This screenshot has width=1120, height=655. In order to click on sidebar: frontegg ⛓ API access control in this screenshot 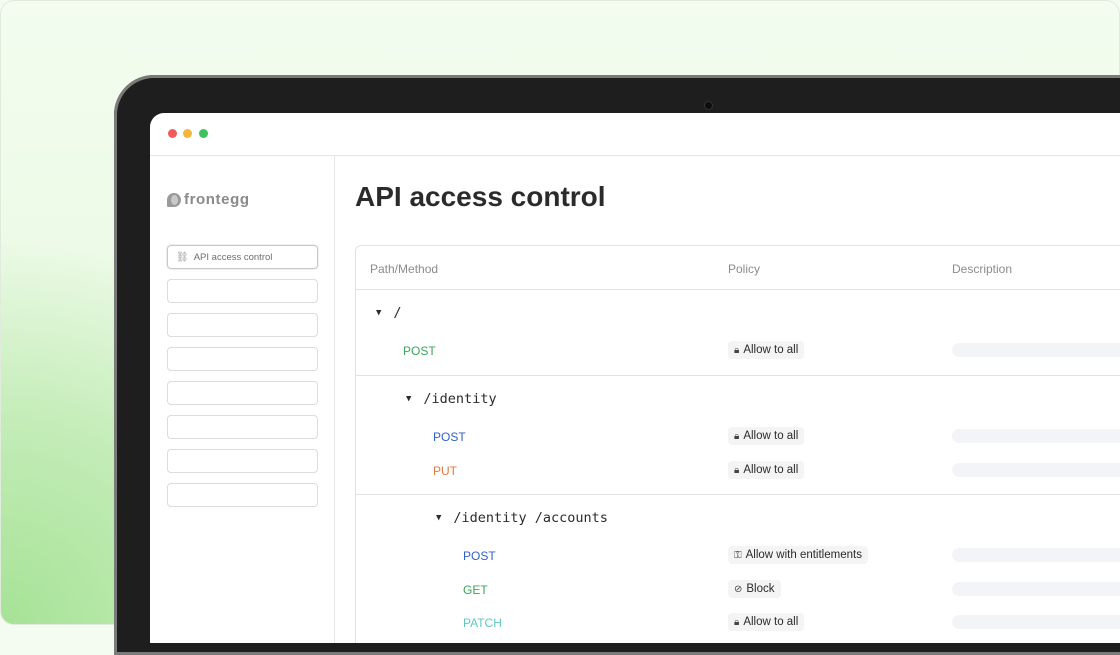, I will do `click(242, 399)`.